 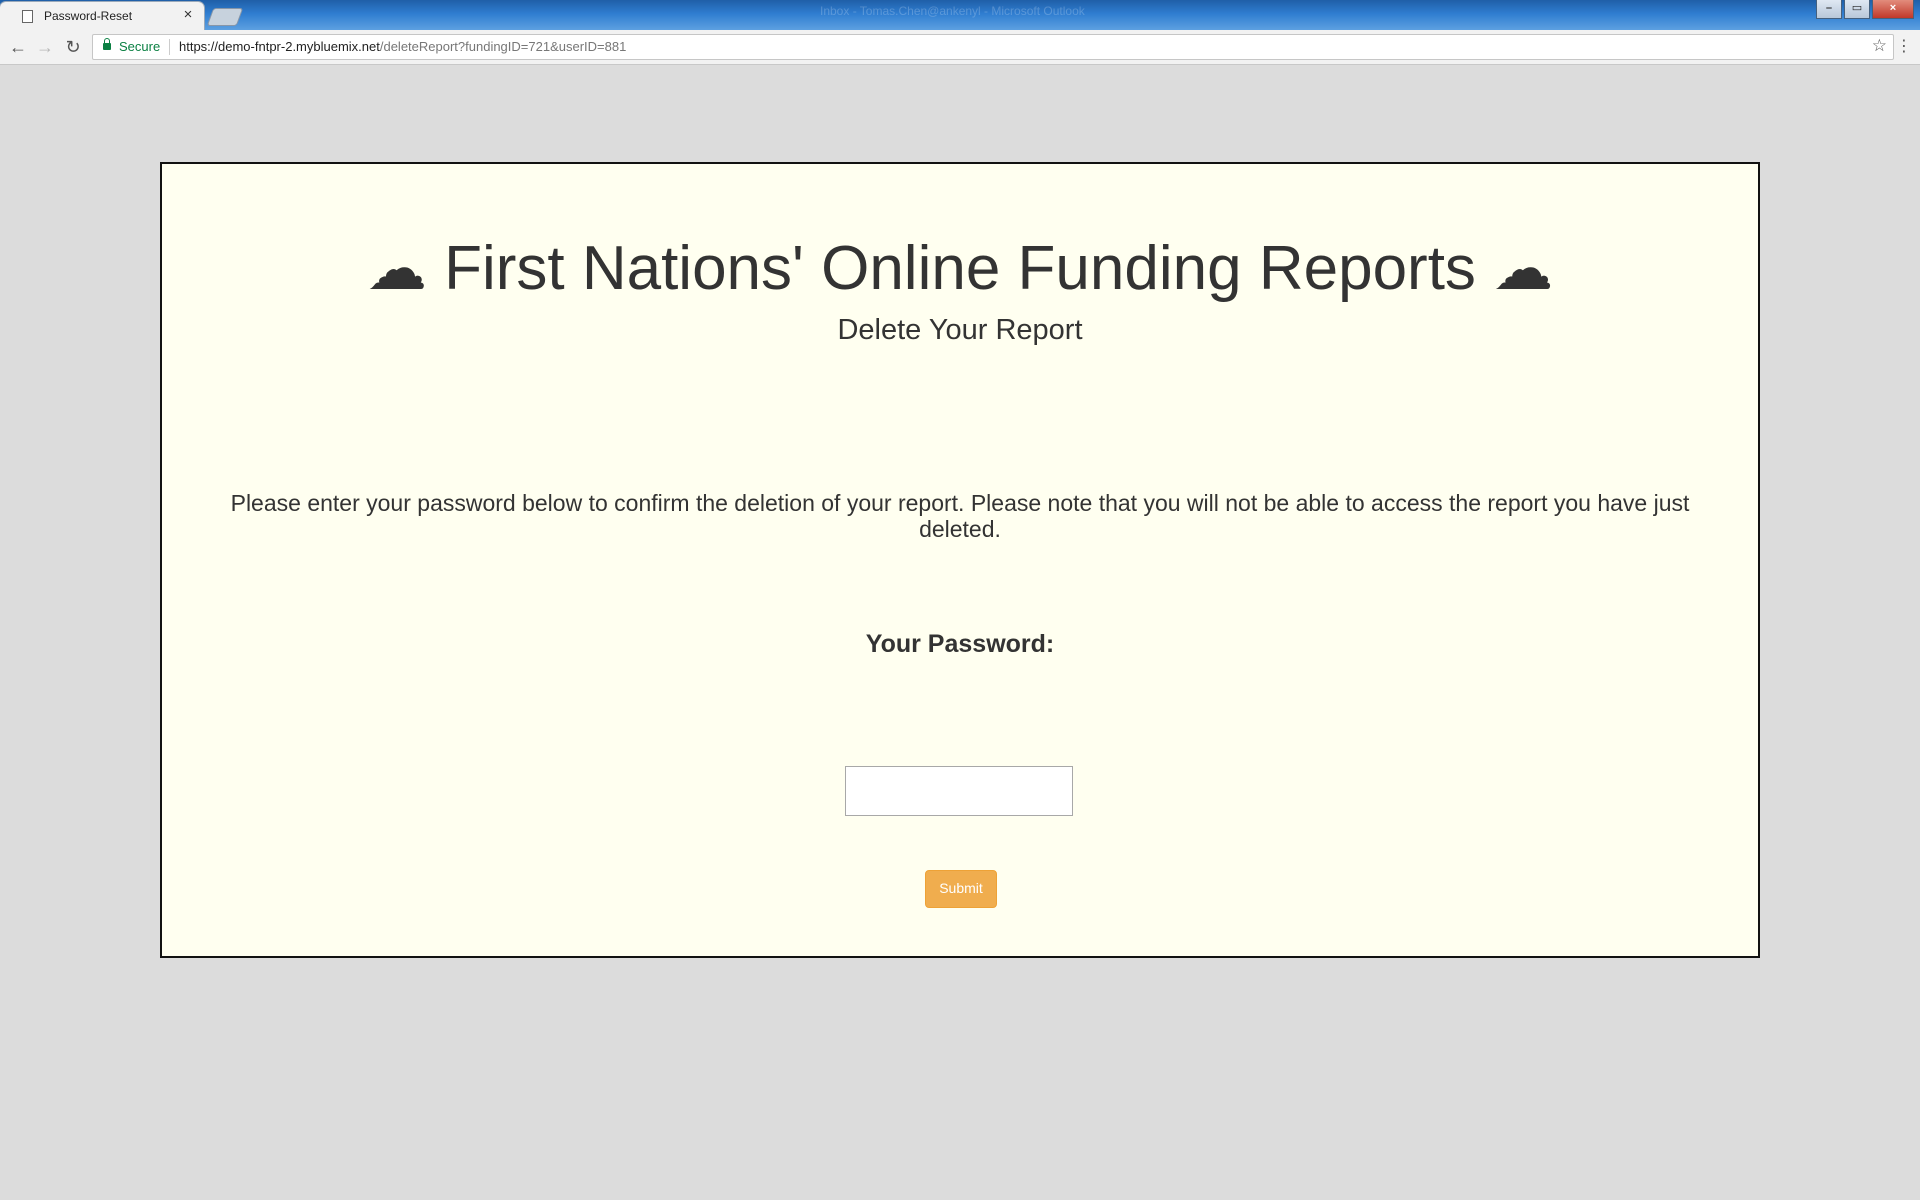 What do you see at coordinates (961, 889) in the screenshot?
I see `submit-button: Submit` at bounding box center [961, 889].